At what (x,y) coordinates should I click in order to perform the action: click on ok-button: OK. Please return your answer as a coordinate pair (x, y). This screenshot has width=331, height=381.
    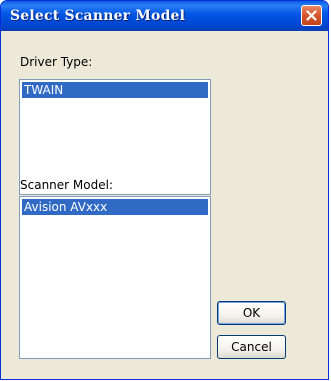
    Looking at the image, I should click on (251, 313).